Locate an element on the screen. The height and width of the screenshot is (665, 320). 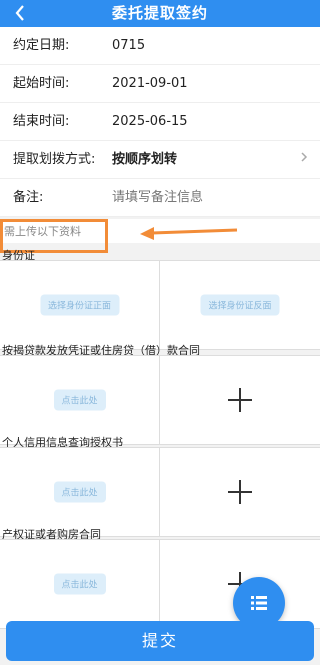
id-card-front-button: 选择身份证正面 is located at coordinates (79, 305).